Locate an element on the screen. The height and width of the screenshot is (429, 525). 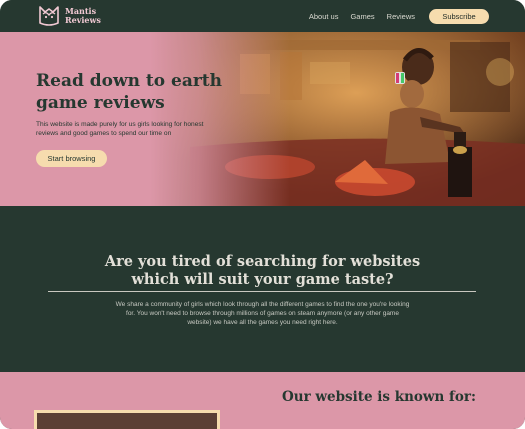
nav-link-about: About us is located at coordinates (324, 16).